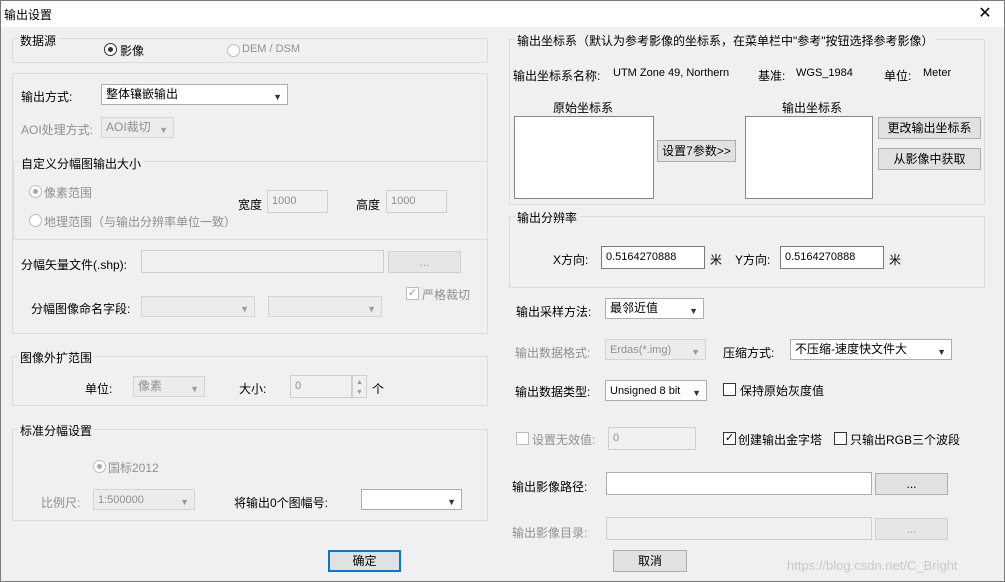  Describe the element at coordinates (782, 390) in the screenshot. I see `keep-gray-label: 保持原始灰度值` at that location.